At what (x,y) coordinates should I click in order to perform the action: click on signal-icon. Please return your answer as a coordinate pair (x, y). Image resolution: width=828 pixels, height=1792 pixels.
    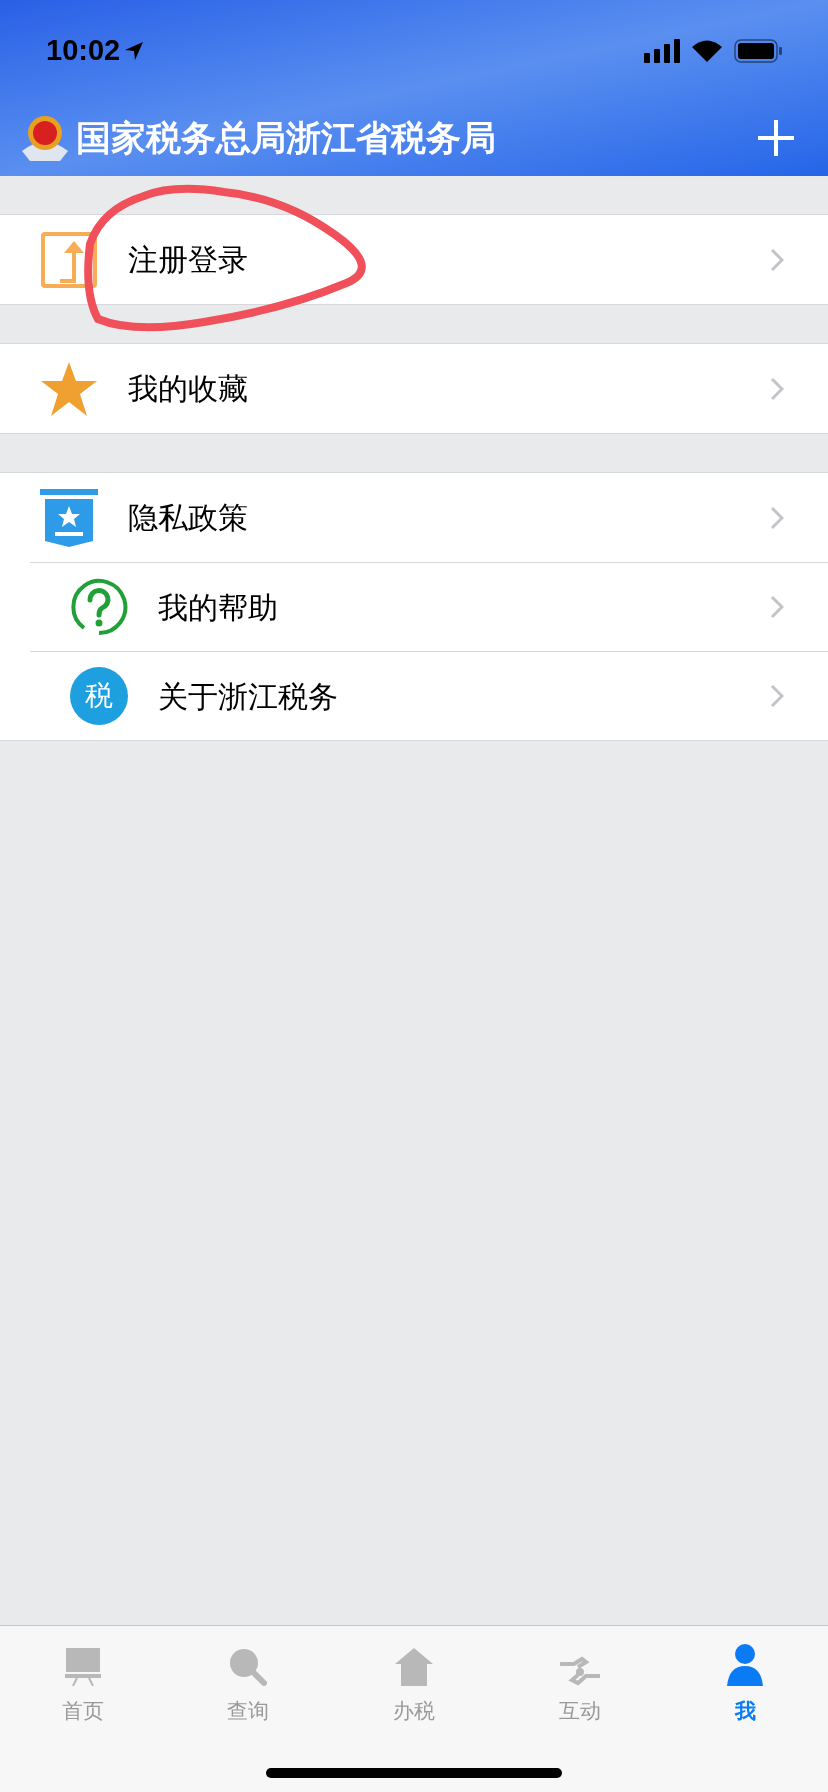
    Looking at the image, I should click on (662, 51).